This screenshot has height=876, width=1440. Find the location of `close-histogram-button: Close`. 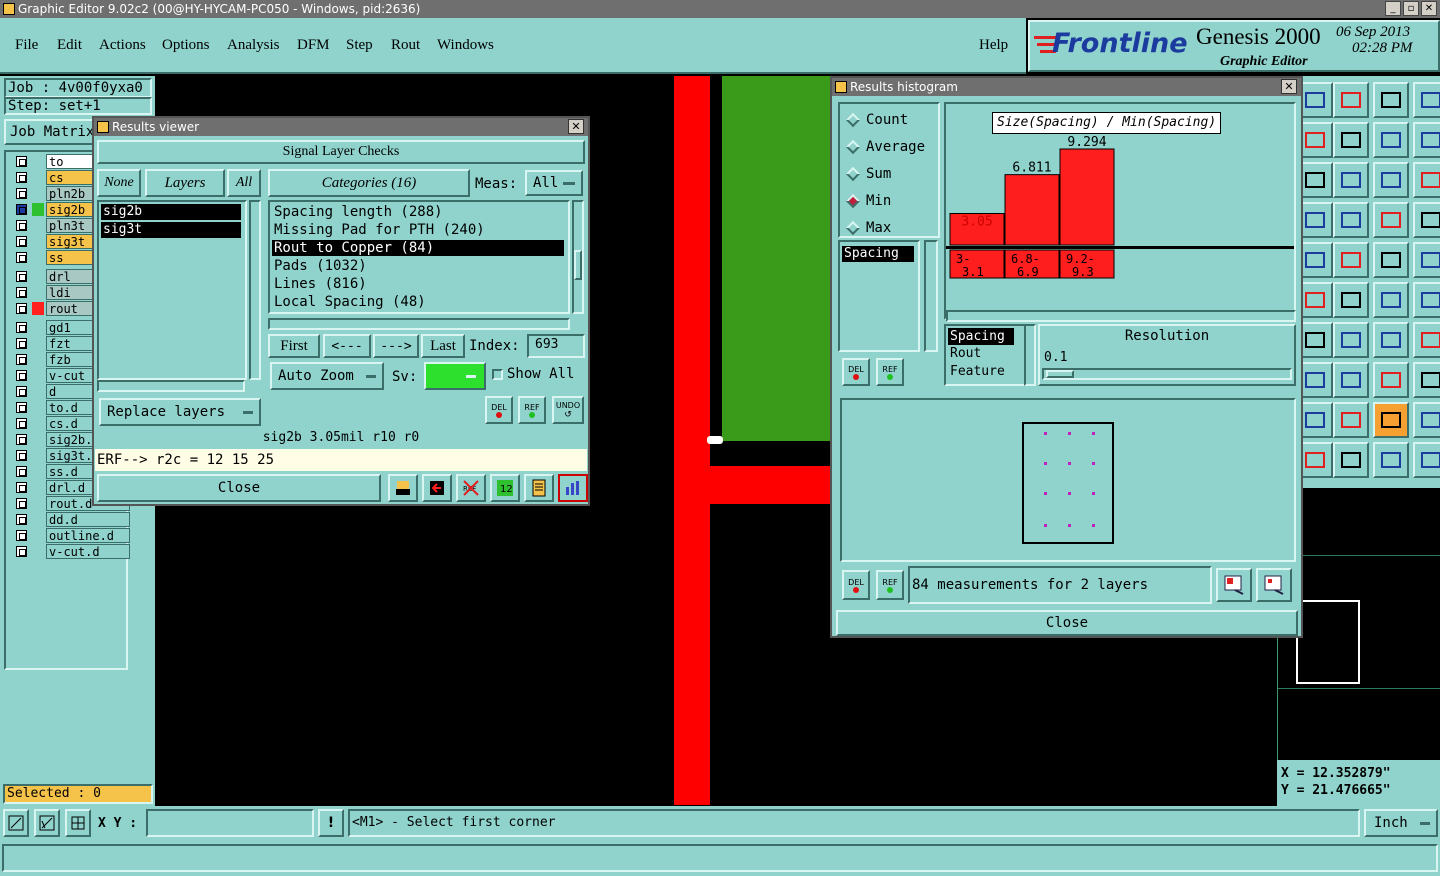

close-histogram-button: Close is located at coordinates (1067, 623).